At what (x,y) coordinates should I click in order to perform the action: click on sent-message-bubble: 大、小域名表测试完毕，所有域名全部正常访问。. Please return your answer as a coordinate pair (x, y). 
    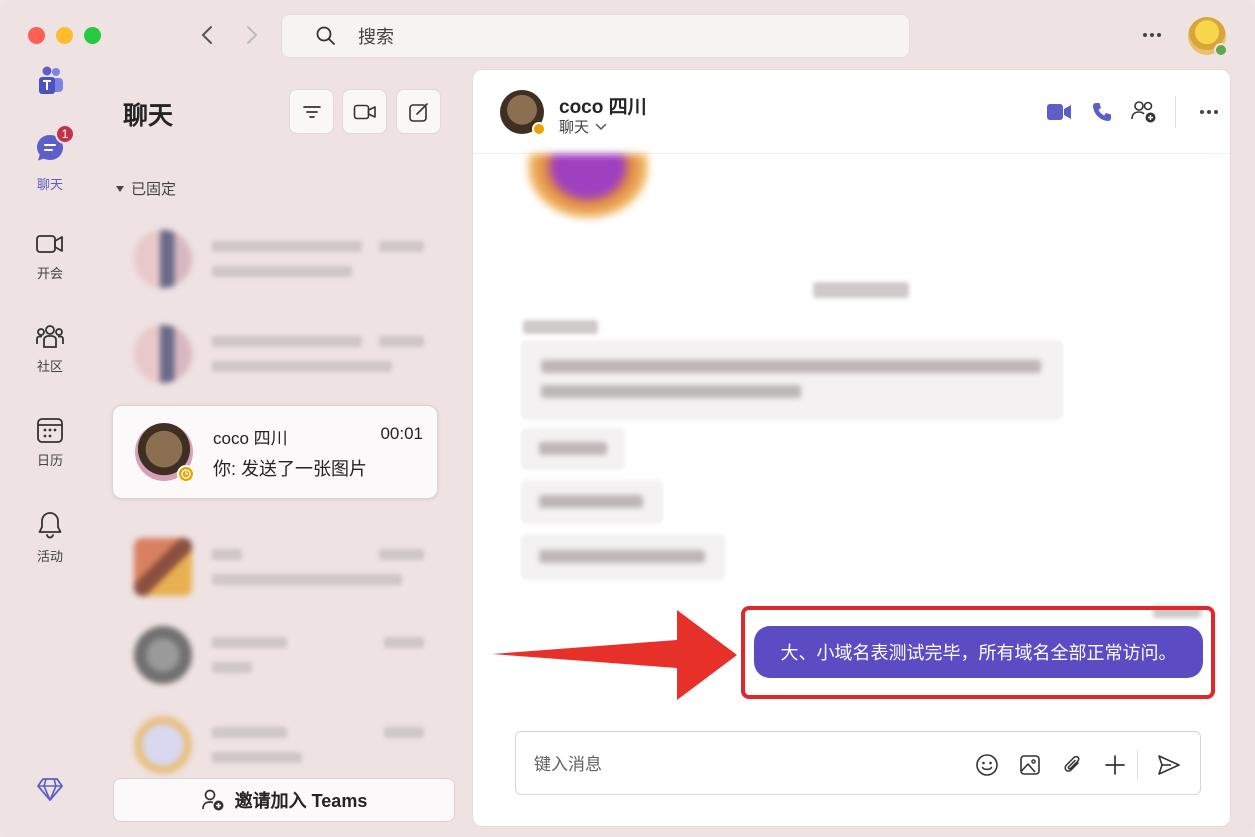
    Looking at the image, I should click on (978, 652).